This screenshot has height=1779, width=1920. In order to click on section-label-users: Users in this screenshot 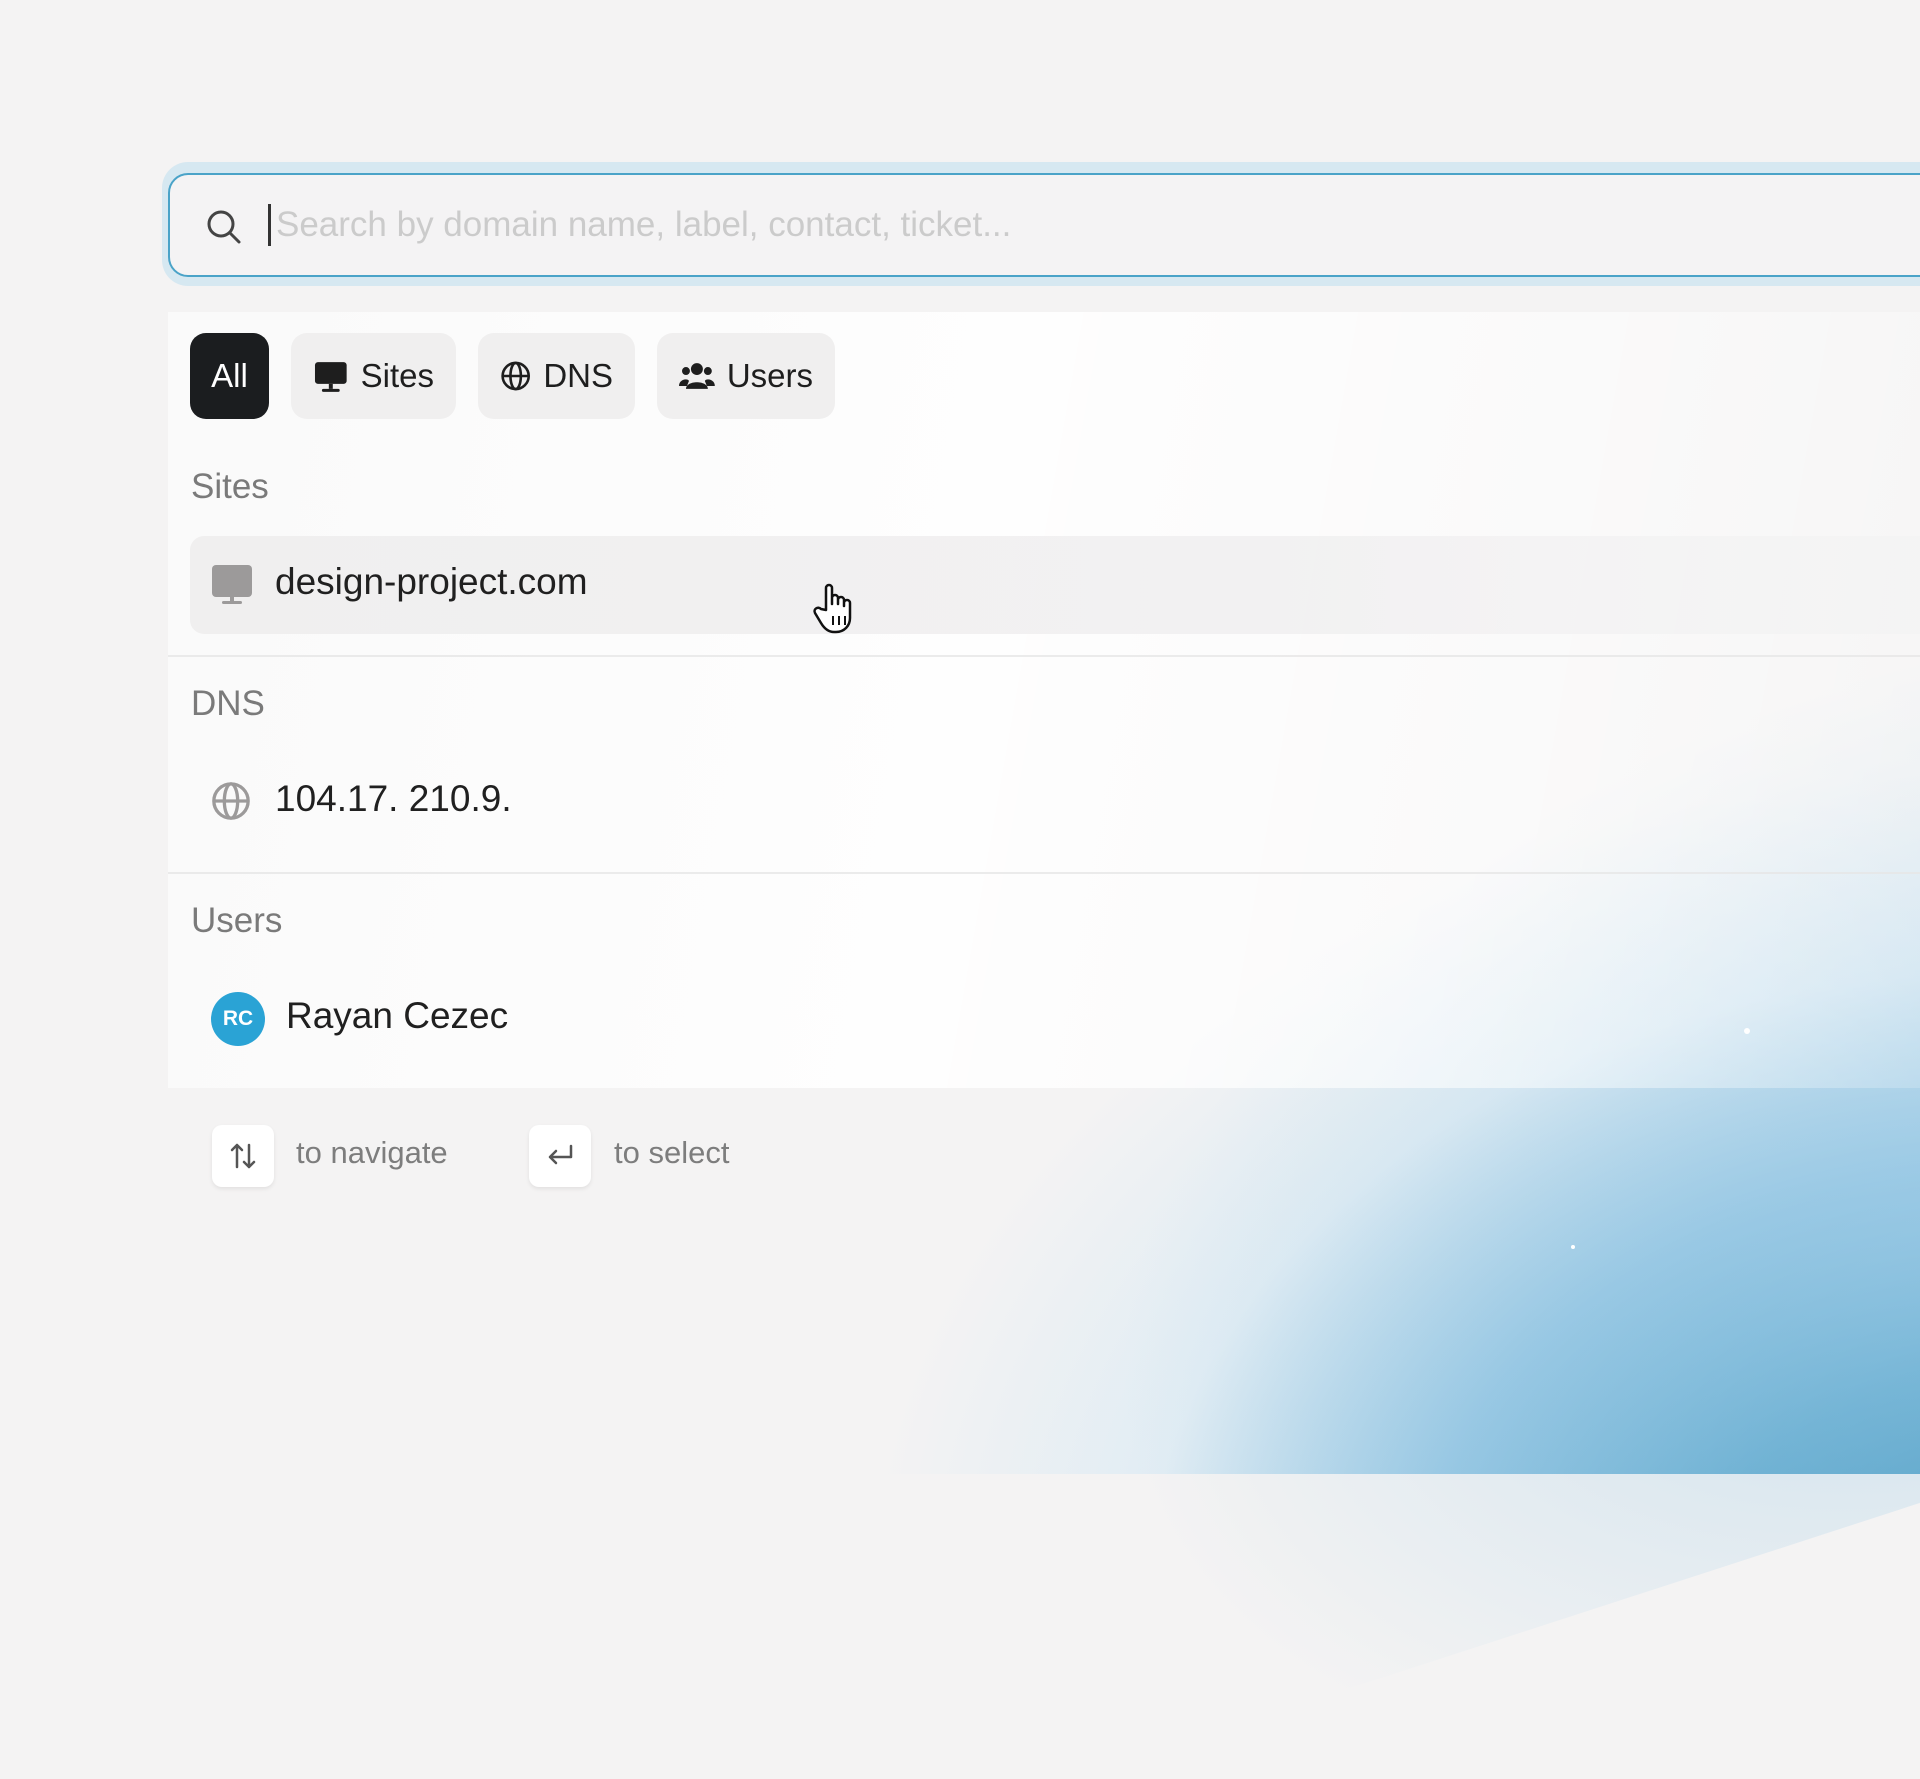, I will do `click(237, 920)`.